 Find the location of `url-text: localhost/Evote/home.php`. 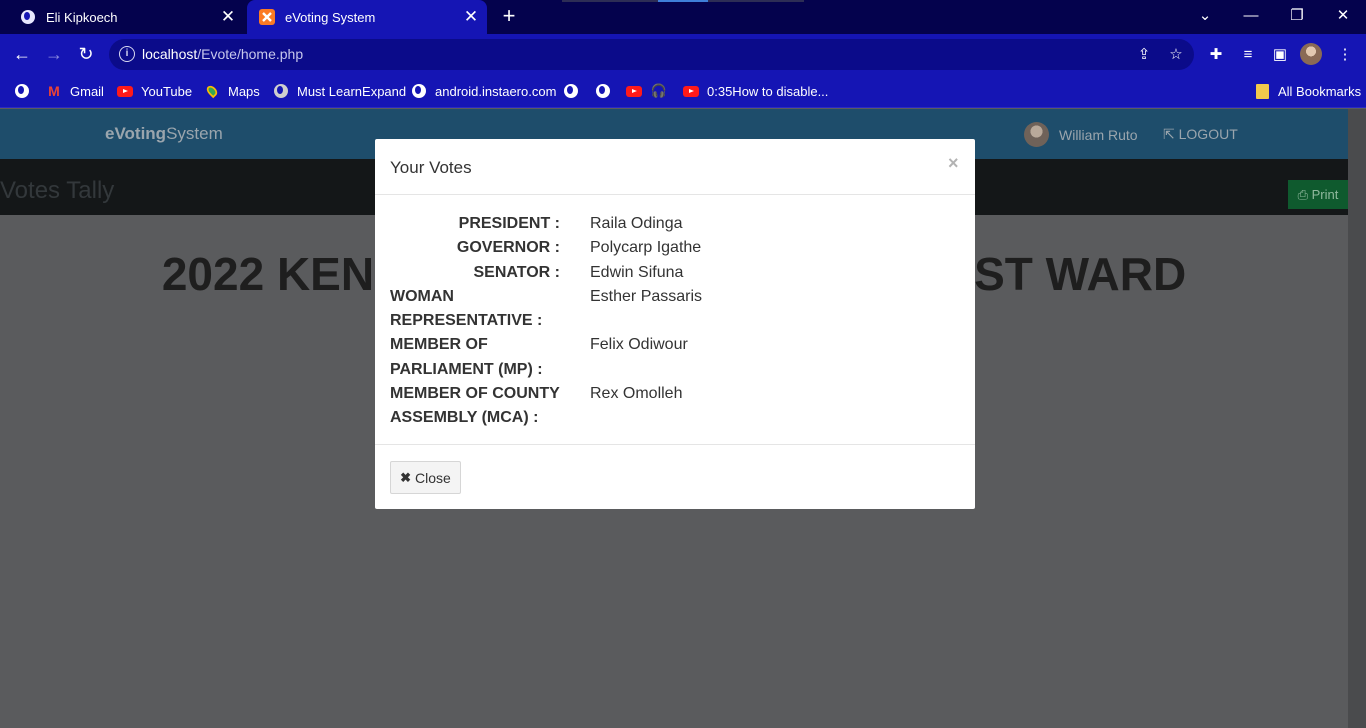

url-text: localhost/Evote/home.php is located at coordinates (222, 54).